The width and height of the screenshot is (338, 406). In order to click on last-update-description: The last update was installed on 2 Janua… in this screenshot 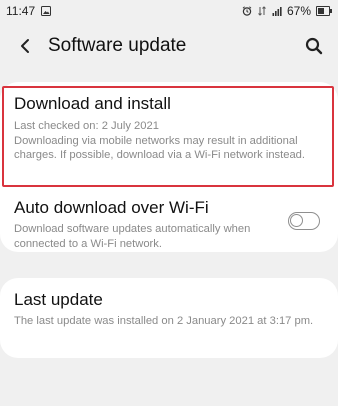, I will do `click(164, 321)`.